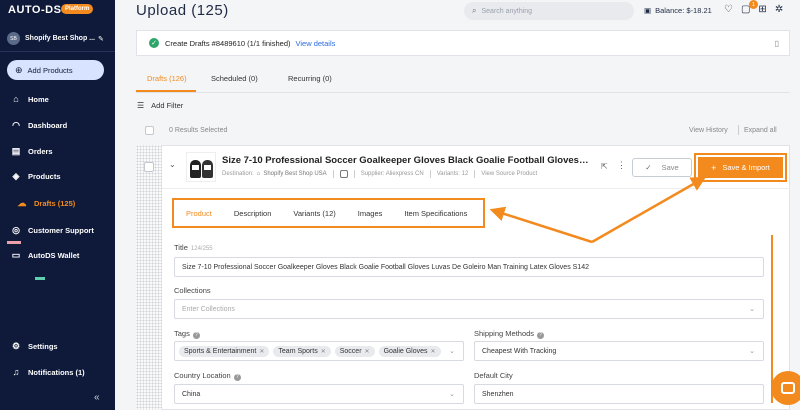  Describe the element at coordinates (621, 165) in the screenshot. I see `more-vertical-icon: ⋮` at that location.